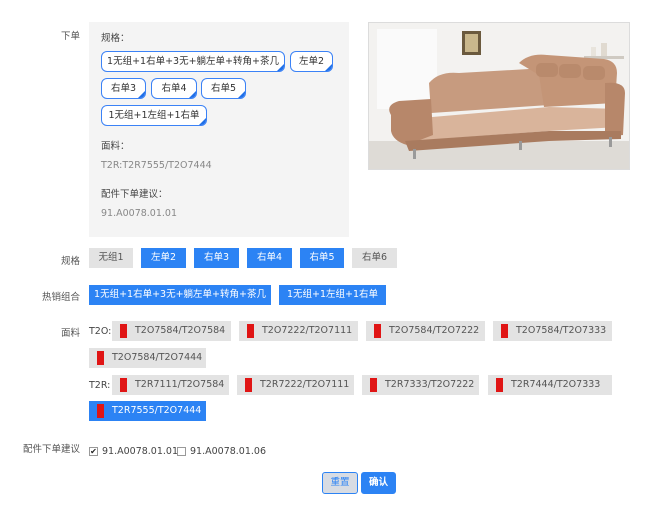 The height and width of the screenshot is (525, 650). Describe the element at coordinates (223, 88) in the screenshot. I see `summary-spec-pill: 右单5` at that location.